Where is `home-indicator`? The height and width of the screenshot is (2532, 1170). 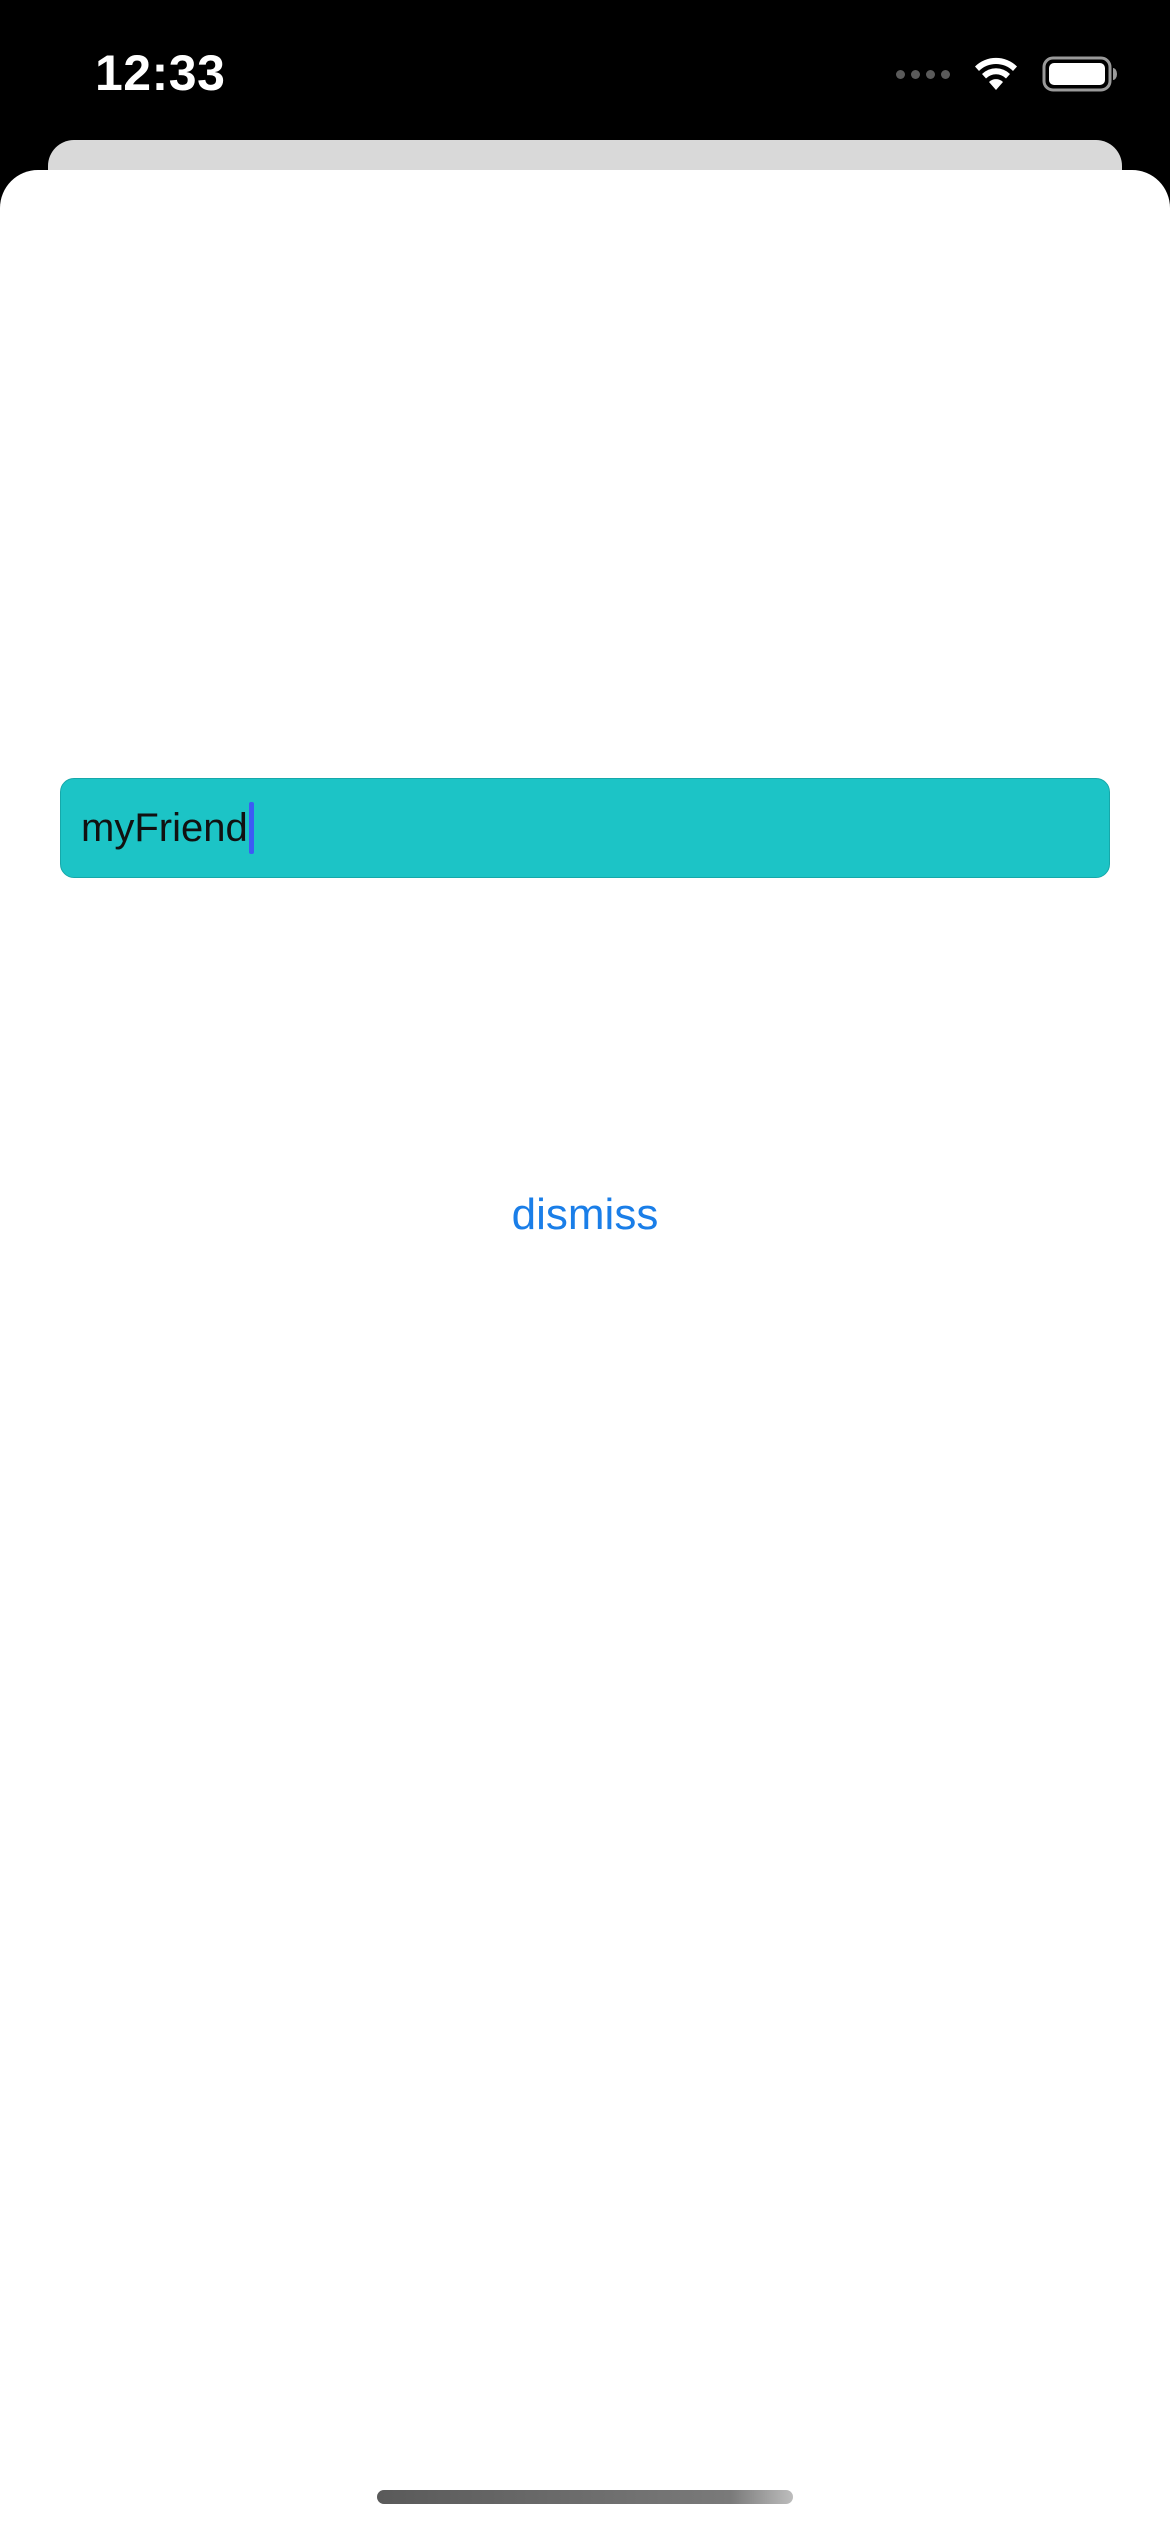
home-indicator is located at coordinates (585, 2497).